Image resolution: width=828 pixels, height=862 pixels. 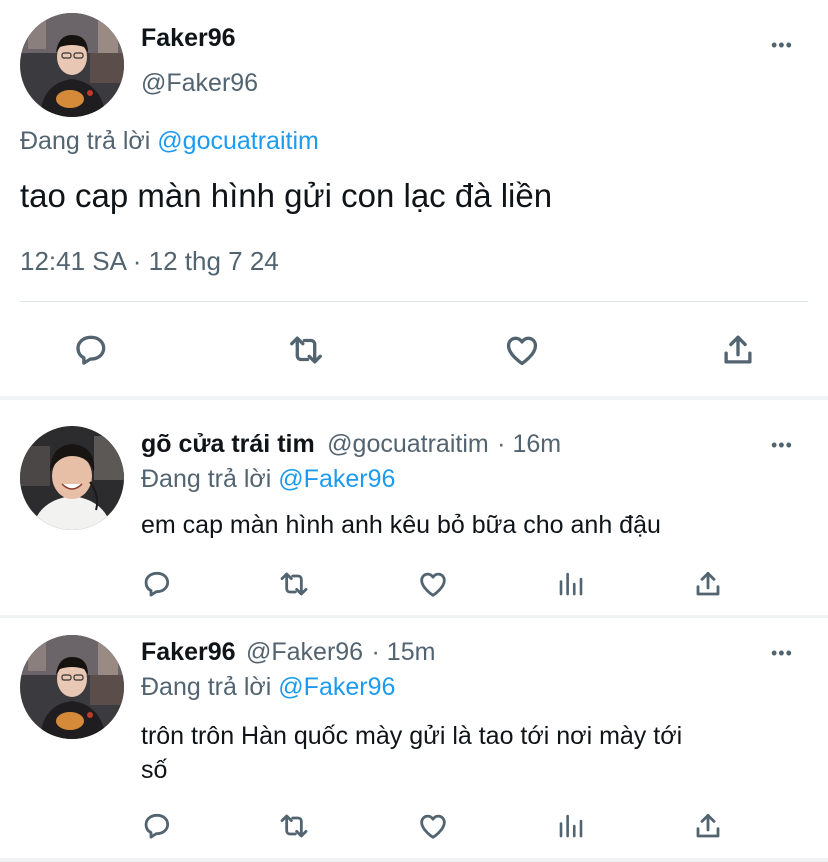 What do you see at coordinates (149, 261) in the screenshot?
I see `timestamp: 12:41 SA · 12 thg 7 24` at bounding box center [149, 261].